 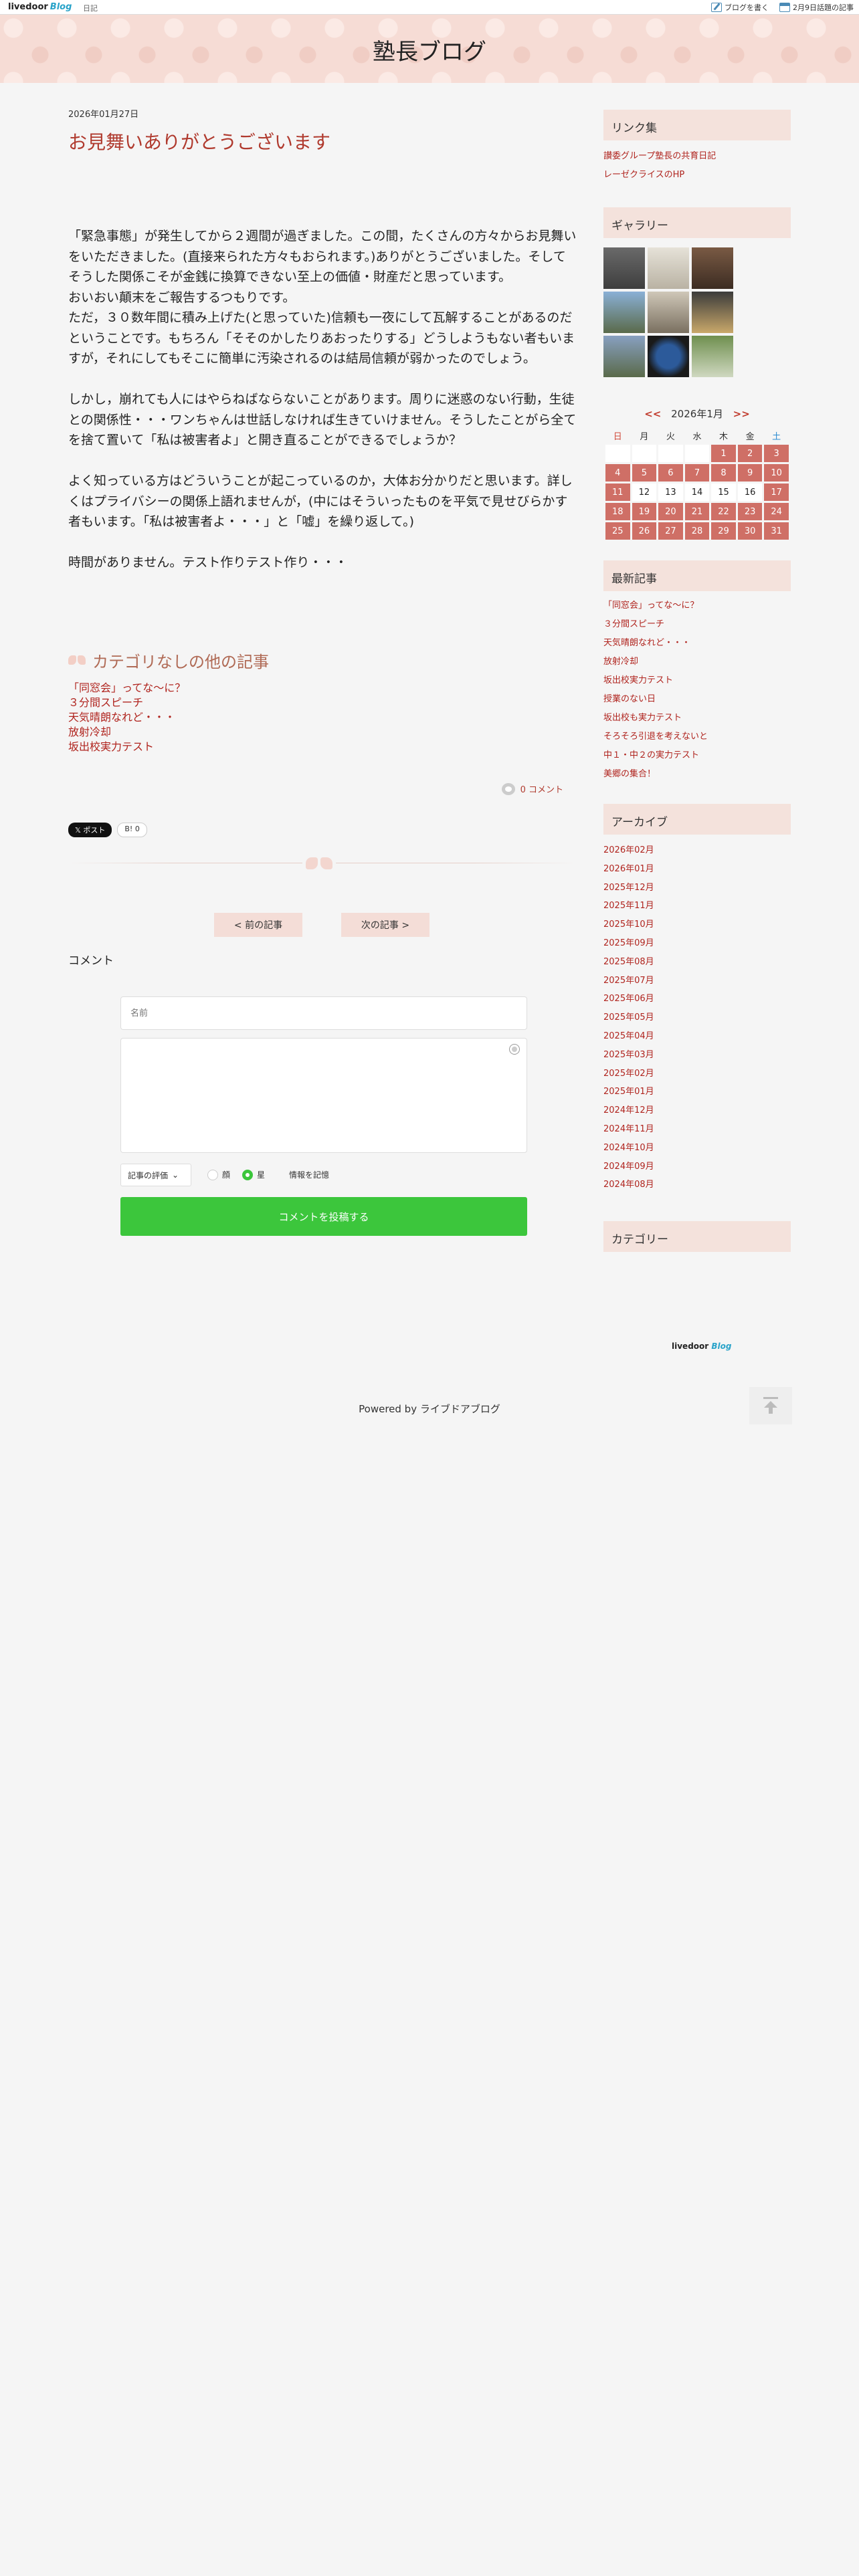 I want to click on calendar-day-with-post: 30, so click(x=750, y=531).